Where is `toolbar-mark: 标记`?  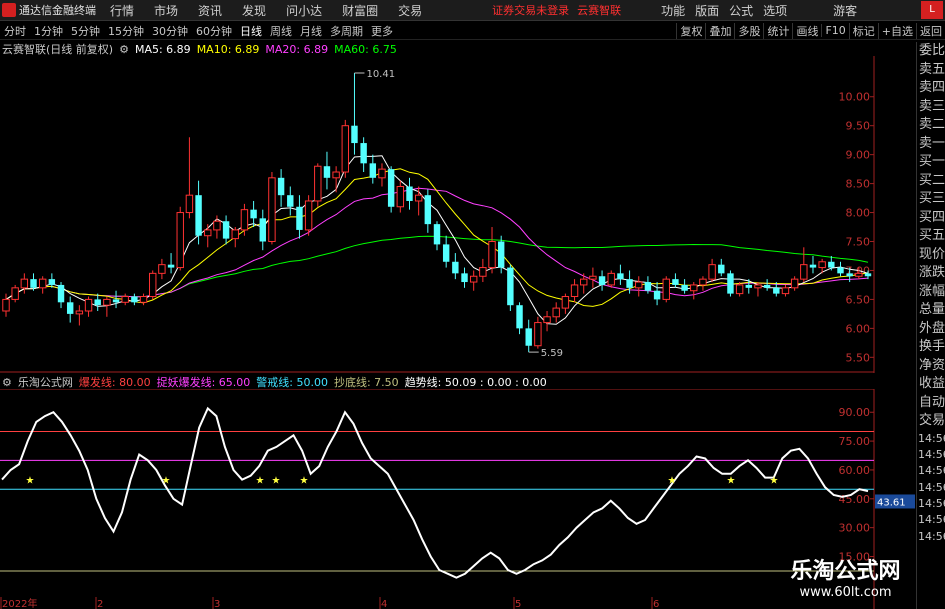
toolbar-mark: 标记 is located at coordinates (863, 30).